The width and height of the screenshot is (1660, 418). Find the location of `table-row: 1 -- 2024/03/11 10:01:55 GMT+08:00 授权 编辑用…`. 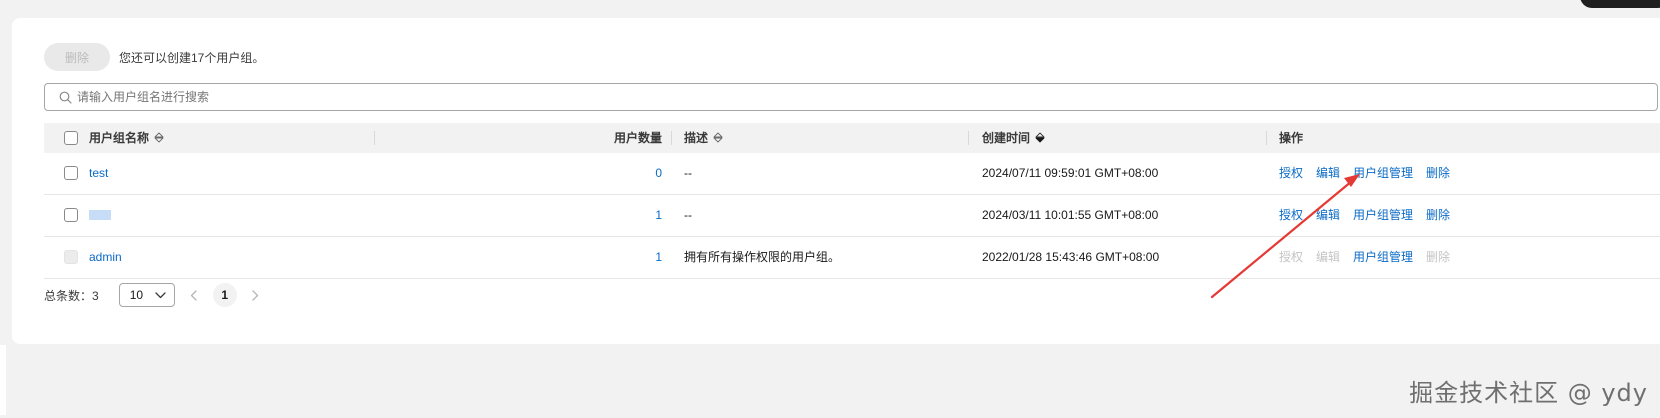

table-row: 1 -- 2024/03/11 10:01:55 GMT+08:00 授权 编辑用… is located at coordinates (852, 216).